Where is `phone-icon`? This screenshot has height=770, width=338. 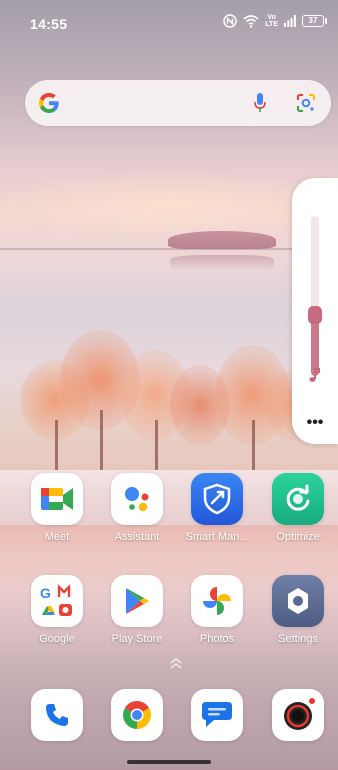 phone-icon is located at coordinates (57, 715).